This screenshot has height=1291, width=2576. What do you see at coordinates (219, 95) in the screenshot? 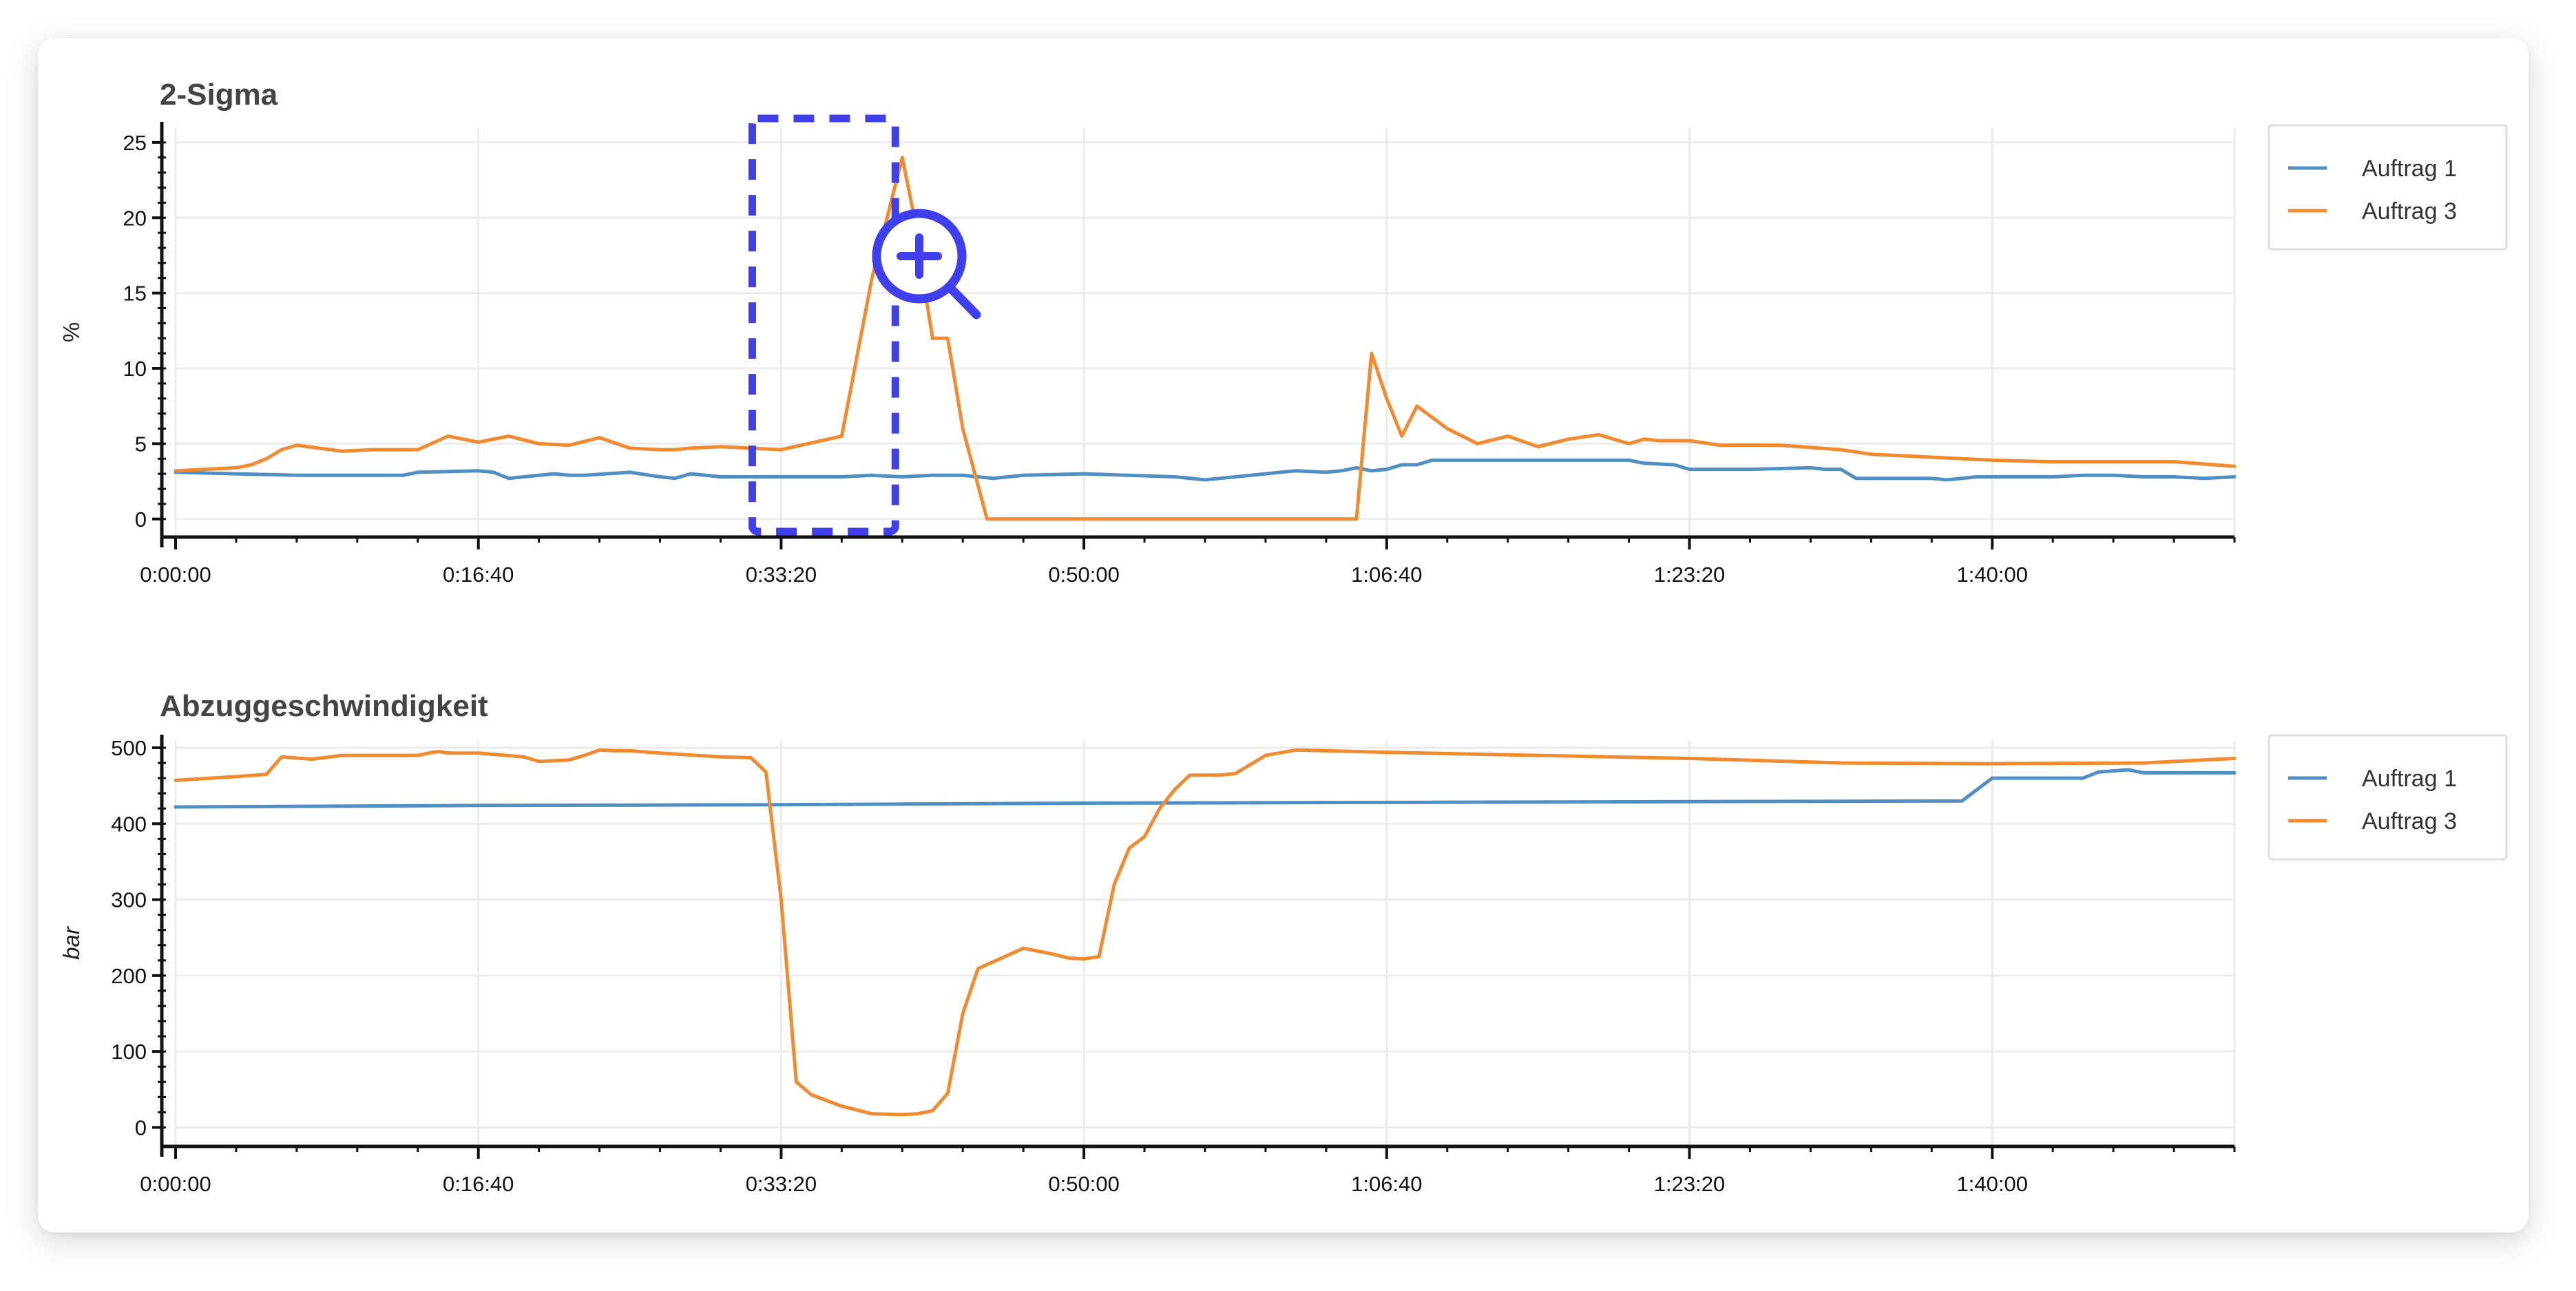
I see `chart-title: 2-Sigma` at bounding box center [219, 95].